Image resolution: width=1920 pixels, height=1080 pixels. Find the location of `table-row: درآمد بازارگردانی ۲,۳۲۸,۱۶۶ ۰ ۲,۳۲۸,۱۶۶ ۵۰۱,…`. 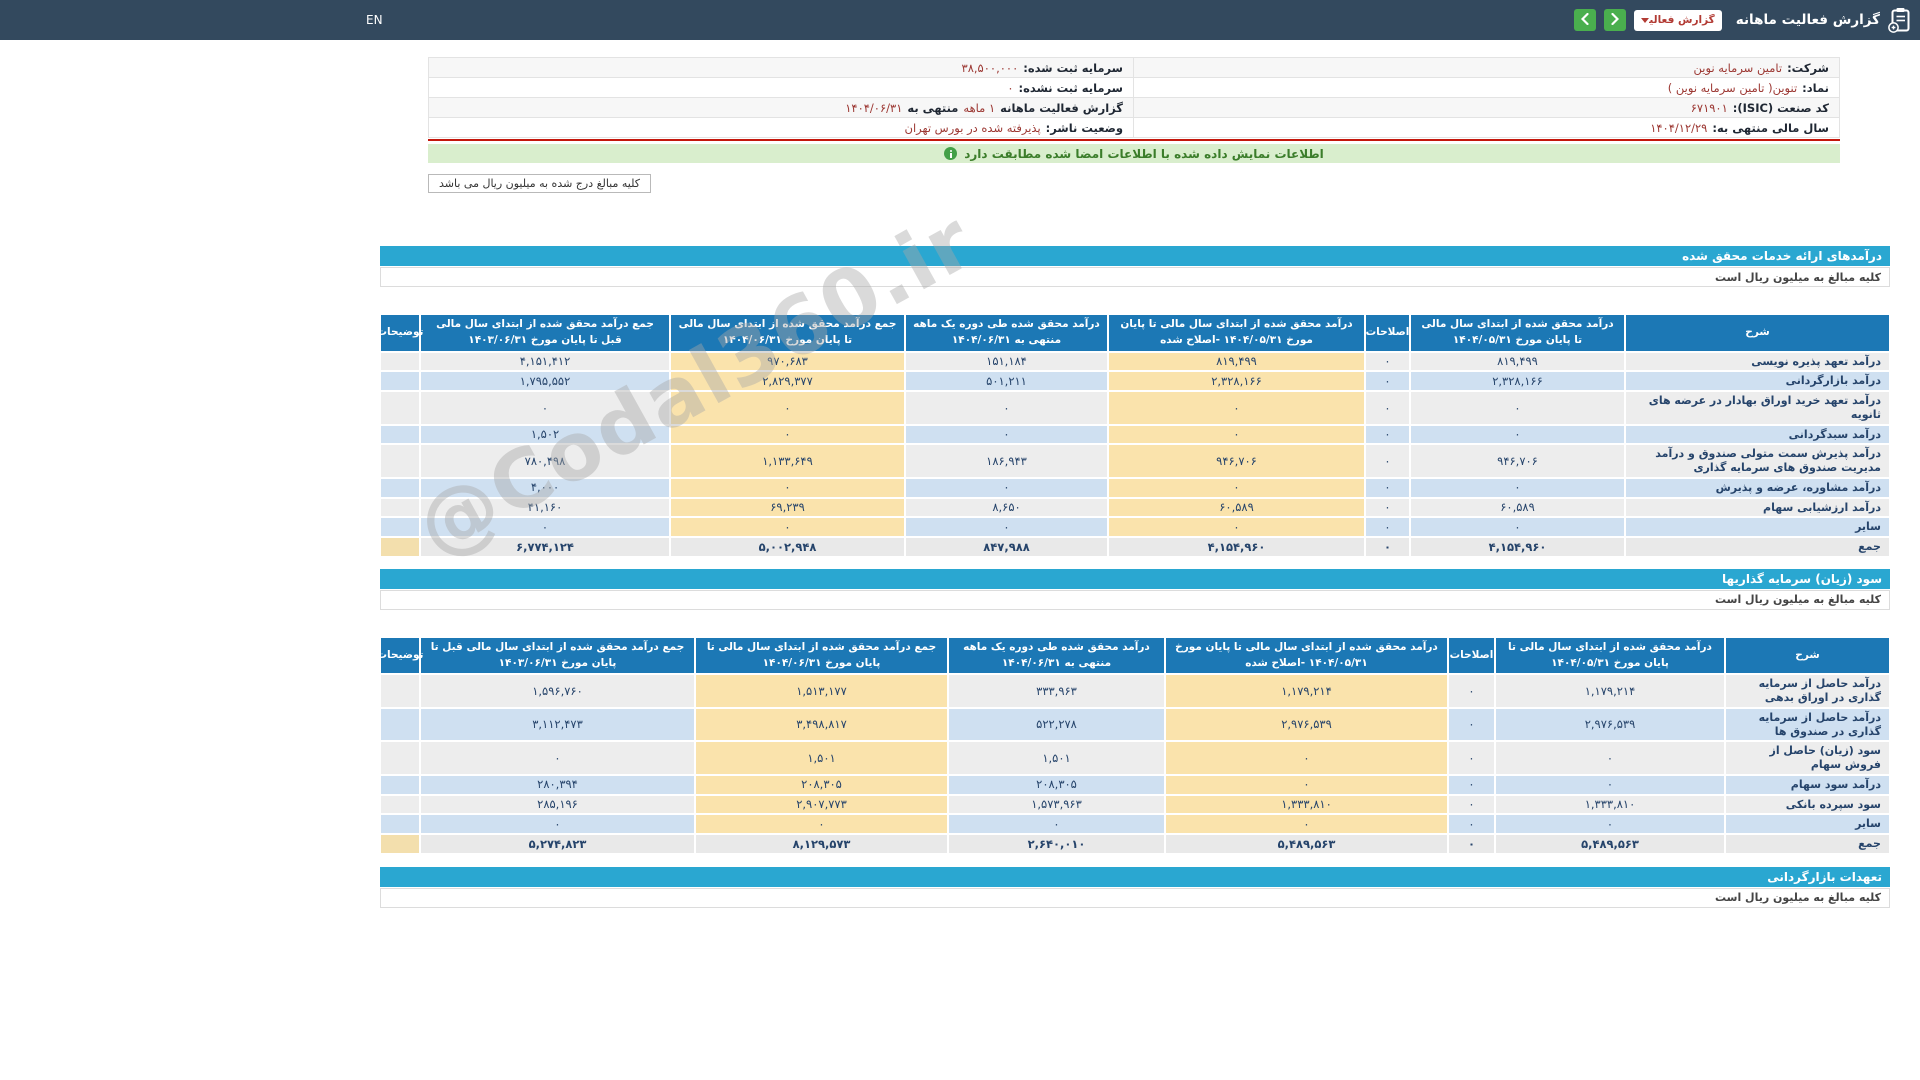

table-row: درآمد بازارگردانی ۲,۳۲۸,۱۶۶ ۰ ۲,۳۲۸,۱۶۶ ۵۰۱,… is located at coordinates (1135, 381).